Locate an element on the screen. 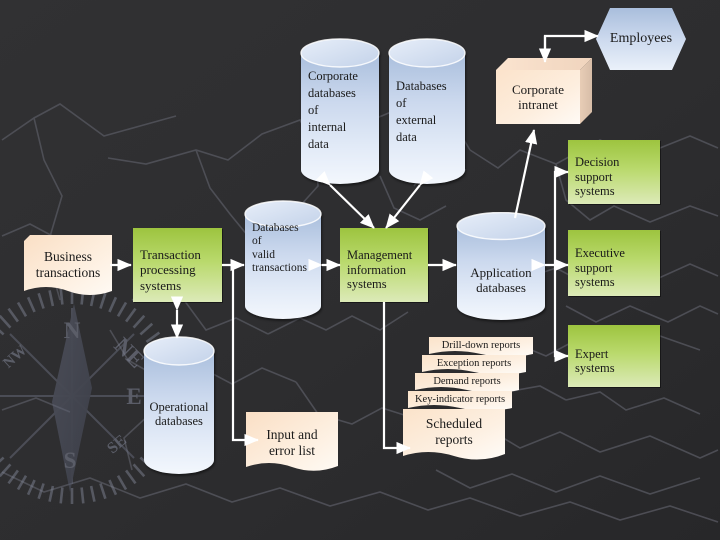 This screenshot has width=720, height=540. node-application-databases: Application databases is located at coordinates (501, 266).